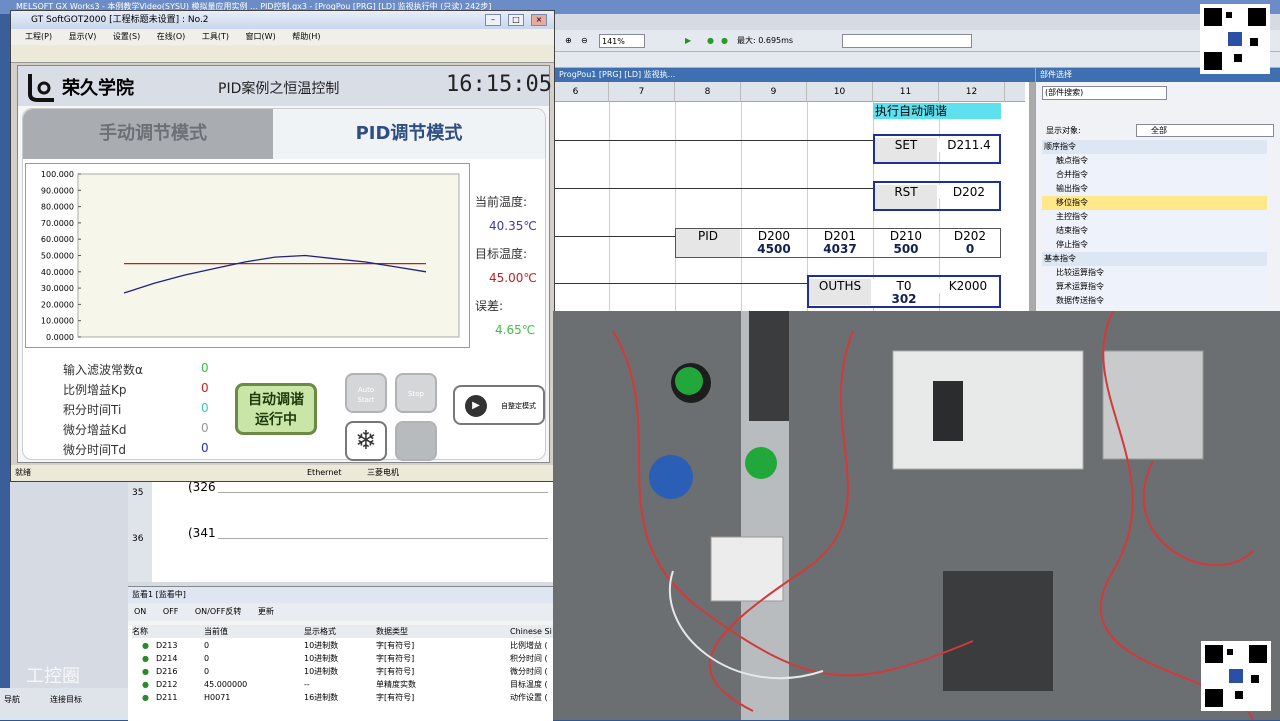 This screenshot has width=1280, height=721. What do you see at coordinates (499, 405) in the screenshot?
I see `self-tuning-mode-button: ▶ 自整定模式` at bounding box center [499, 405].